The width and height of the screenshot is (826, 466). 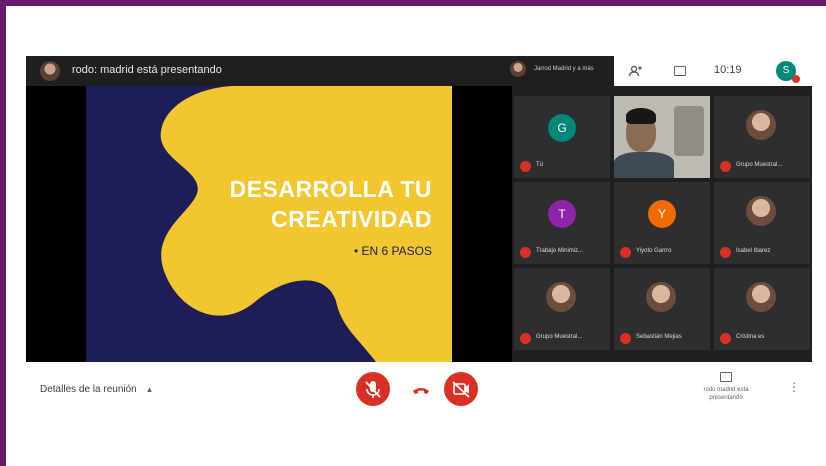 I want to click on participant-tile: G Tú, so click(x=562, y=137).